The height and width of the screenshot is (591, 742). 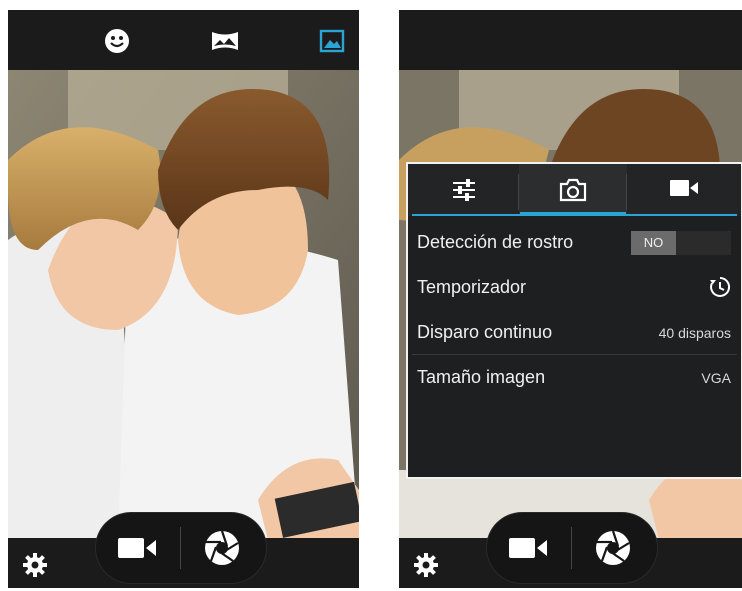 I want to click on camera-icon, so click(x=573, y=190).